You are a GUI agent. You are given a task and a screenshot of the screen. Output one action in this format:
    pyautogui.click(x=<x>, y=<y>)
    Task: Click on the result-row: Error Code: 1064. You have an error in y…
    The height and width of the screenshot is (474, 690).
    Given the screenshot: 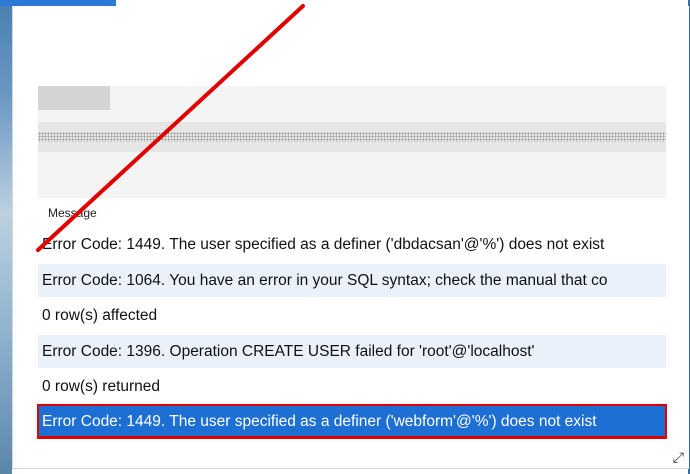 What is the action you would take?
    pyautogui.click(x=352, y=280)
    